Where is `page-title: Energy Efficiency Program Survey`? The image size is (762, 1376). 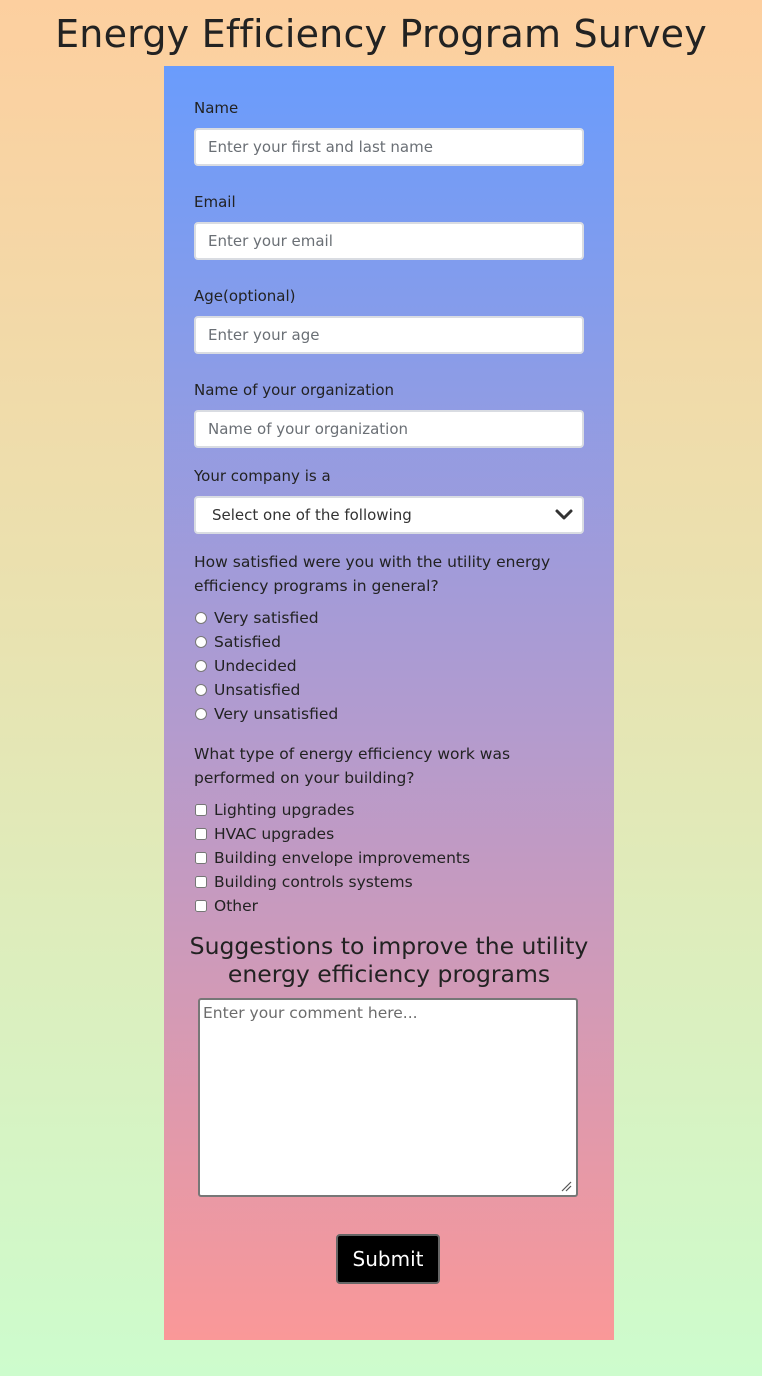 page-title: Energy Efficiency Program Survey is located at coordinates (381, 34).